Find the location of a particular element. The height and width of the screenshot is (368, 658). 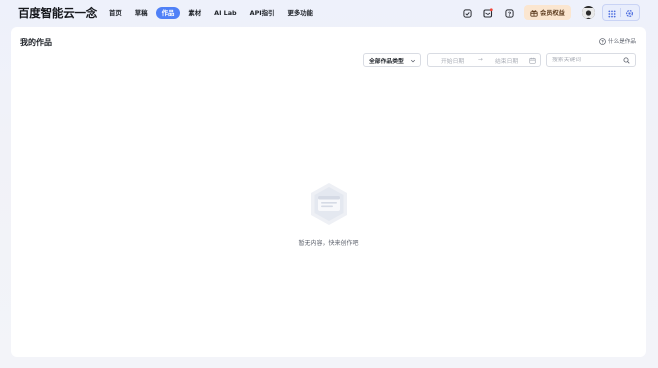

apps-switcher is located at coordinates (621, 12).